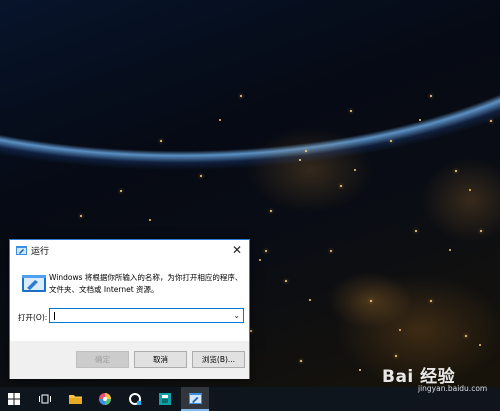 The image size is (500, 411). I want to click on baidu-jingyan-watermark: Bai 经验 jingyan.baidu.com, so click(434, 377).